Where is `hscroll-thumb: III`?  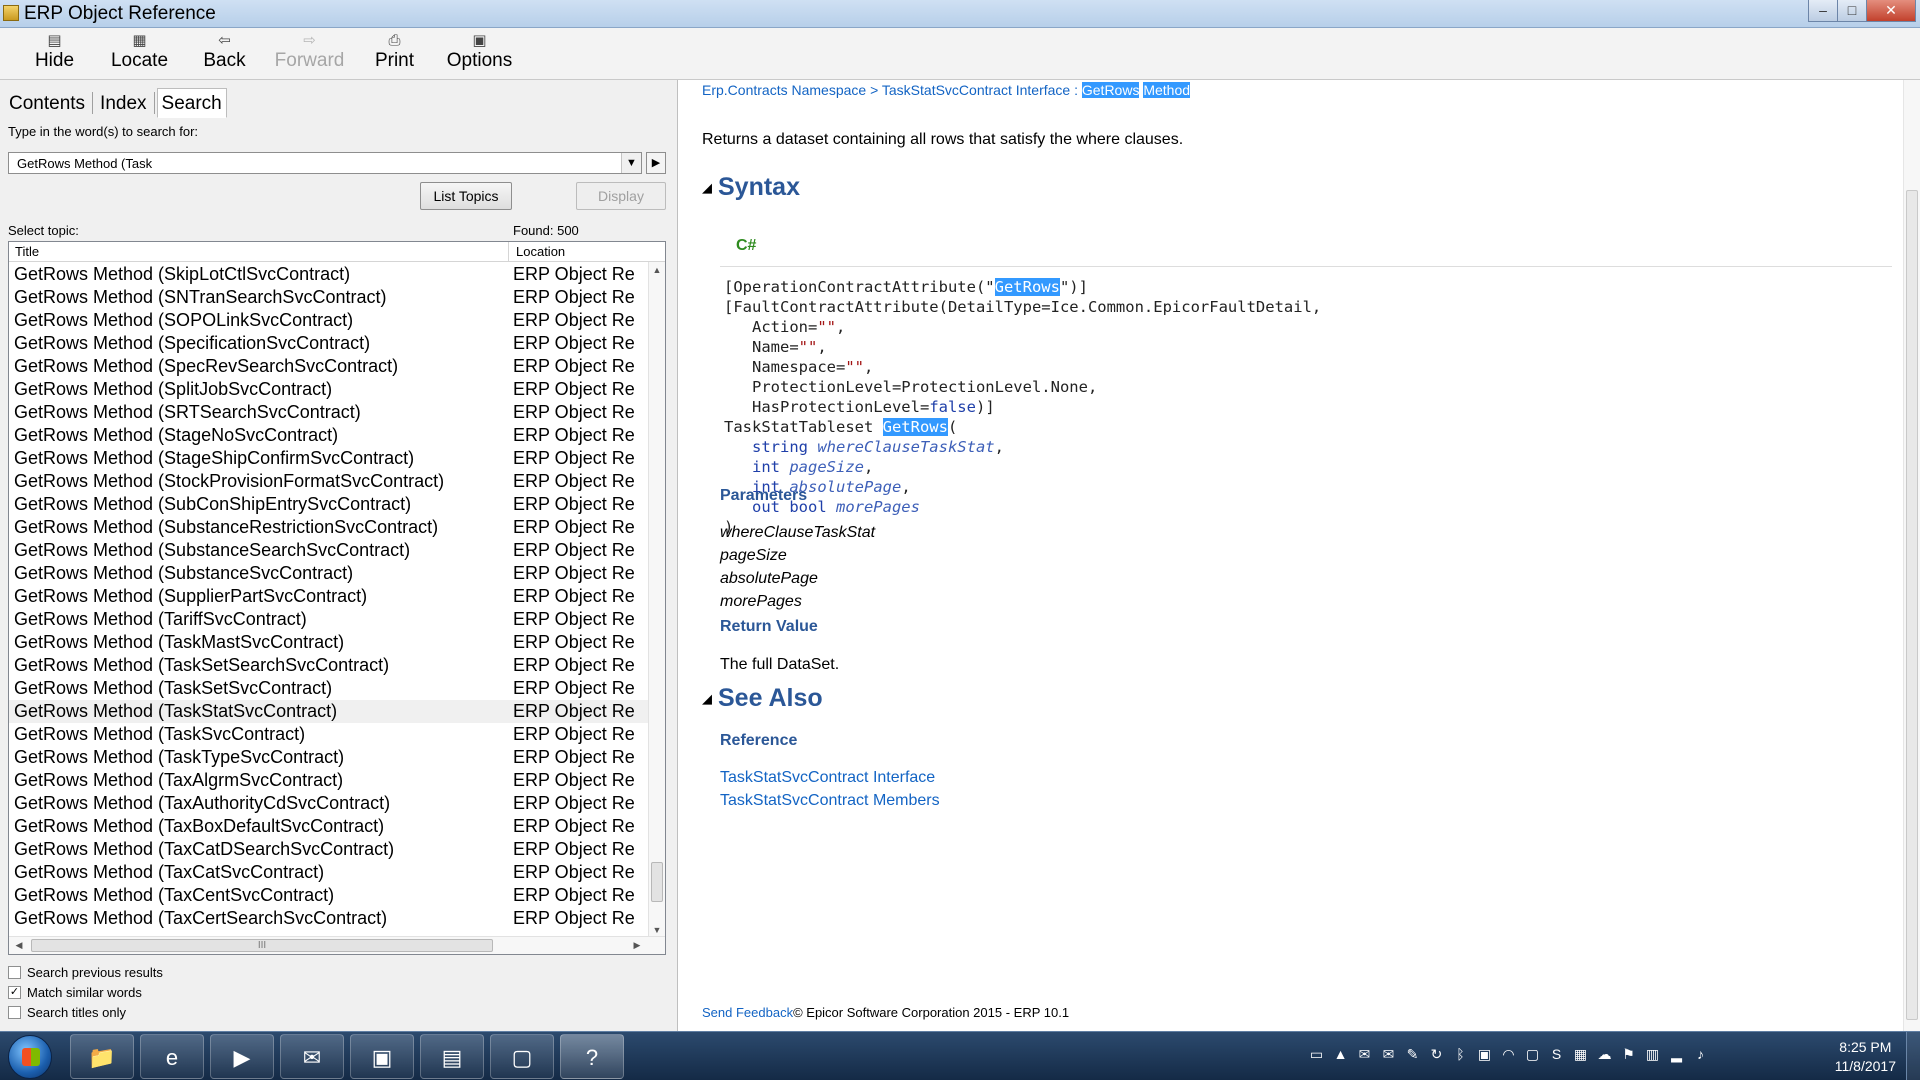 hscroll-thumb: III is located at coordinates (262, 945).